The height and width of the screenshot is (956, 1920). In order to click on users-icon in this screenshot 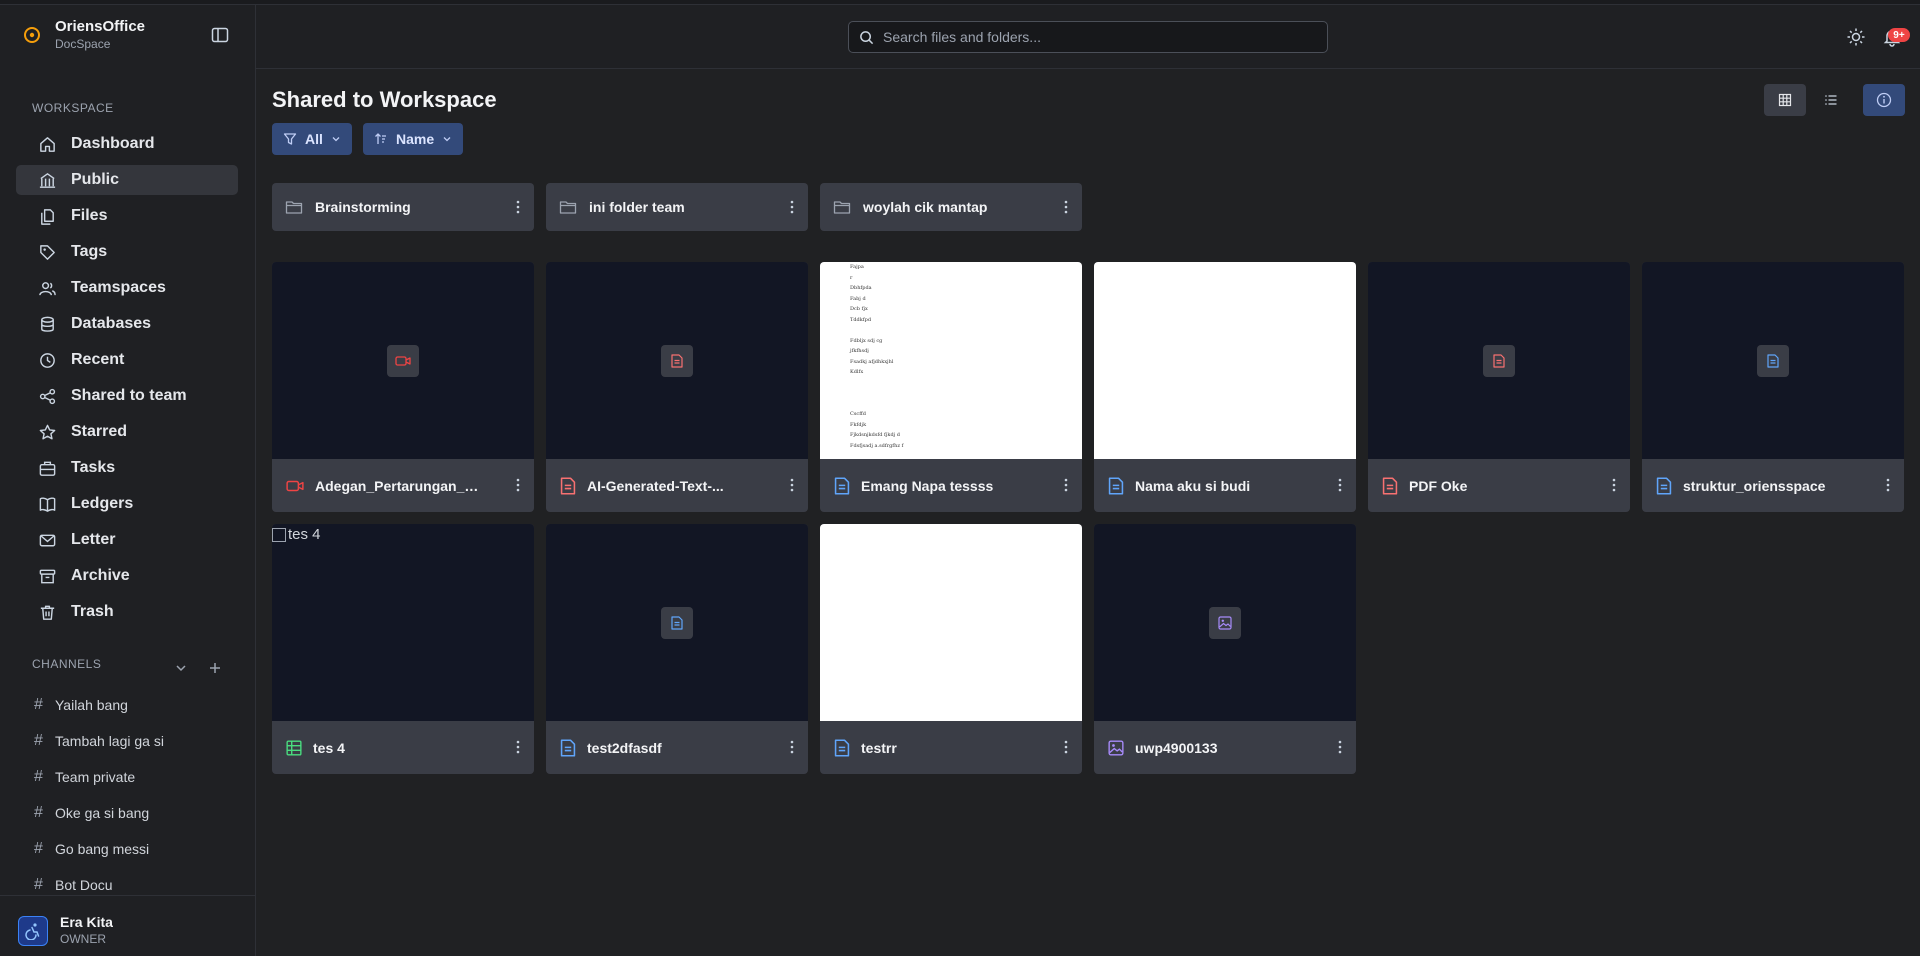, I will do `click(47, 288)`.